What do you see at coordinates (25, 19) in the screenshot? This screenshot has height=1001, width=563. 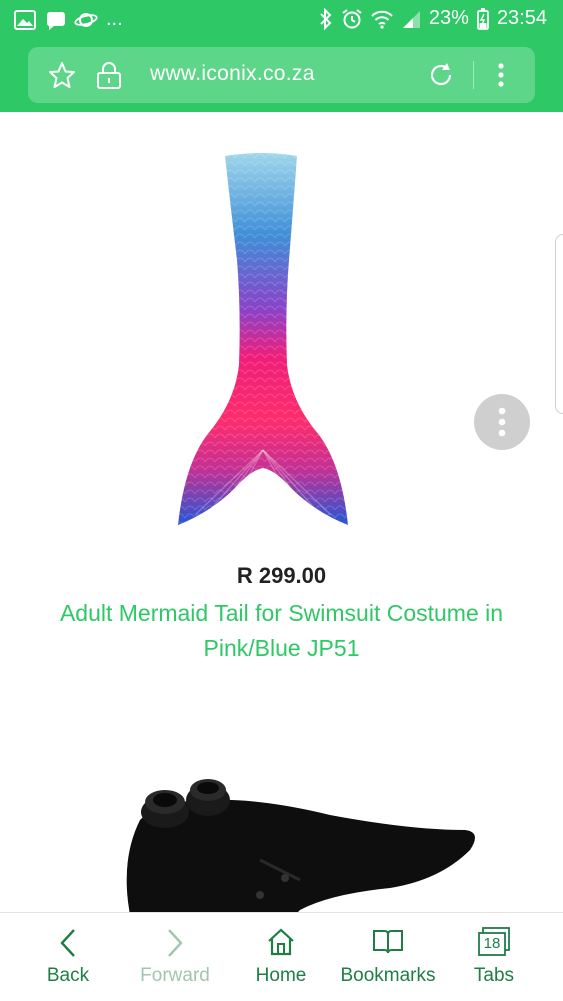 I see `gallery-icon` at bounding box center [25, 19].